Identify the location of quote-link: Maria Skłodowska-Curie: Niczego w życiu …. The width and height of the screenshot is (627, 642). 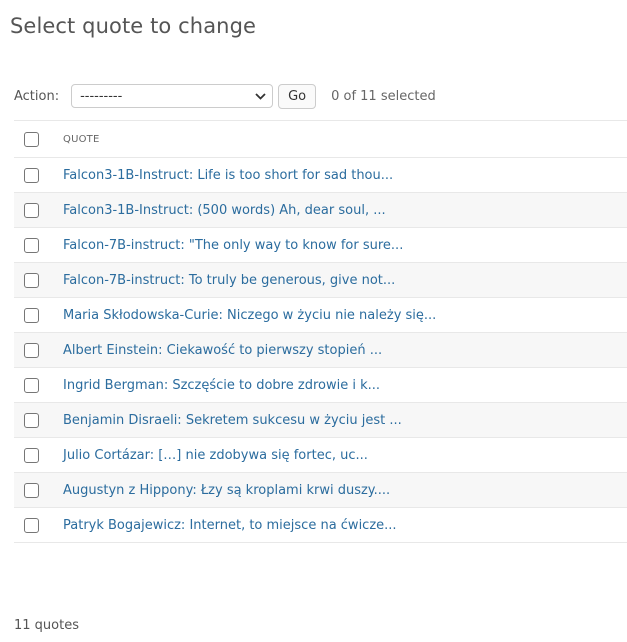
(249, 315).